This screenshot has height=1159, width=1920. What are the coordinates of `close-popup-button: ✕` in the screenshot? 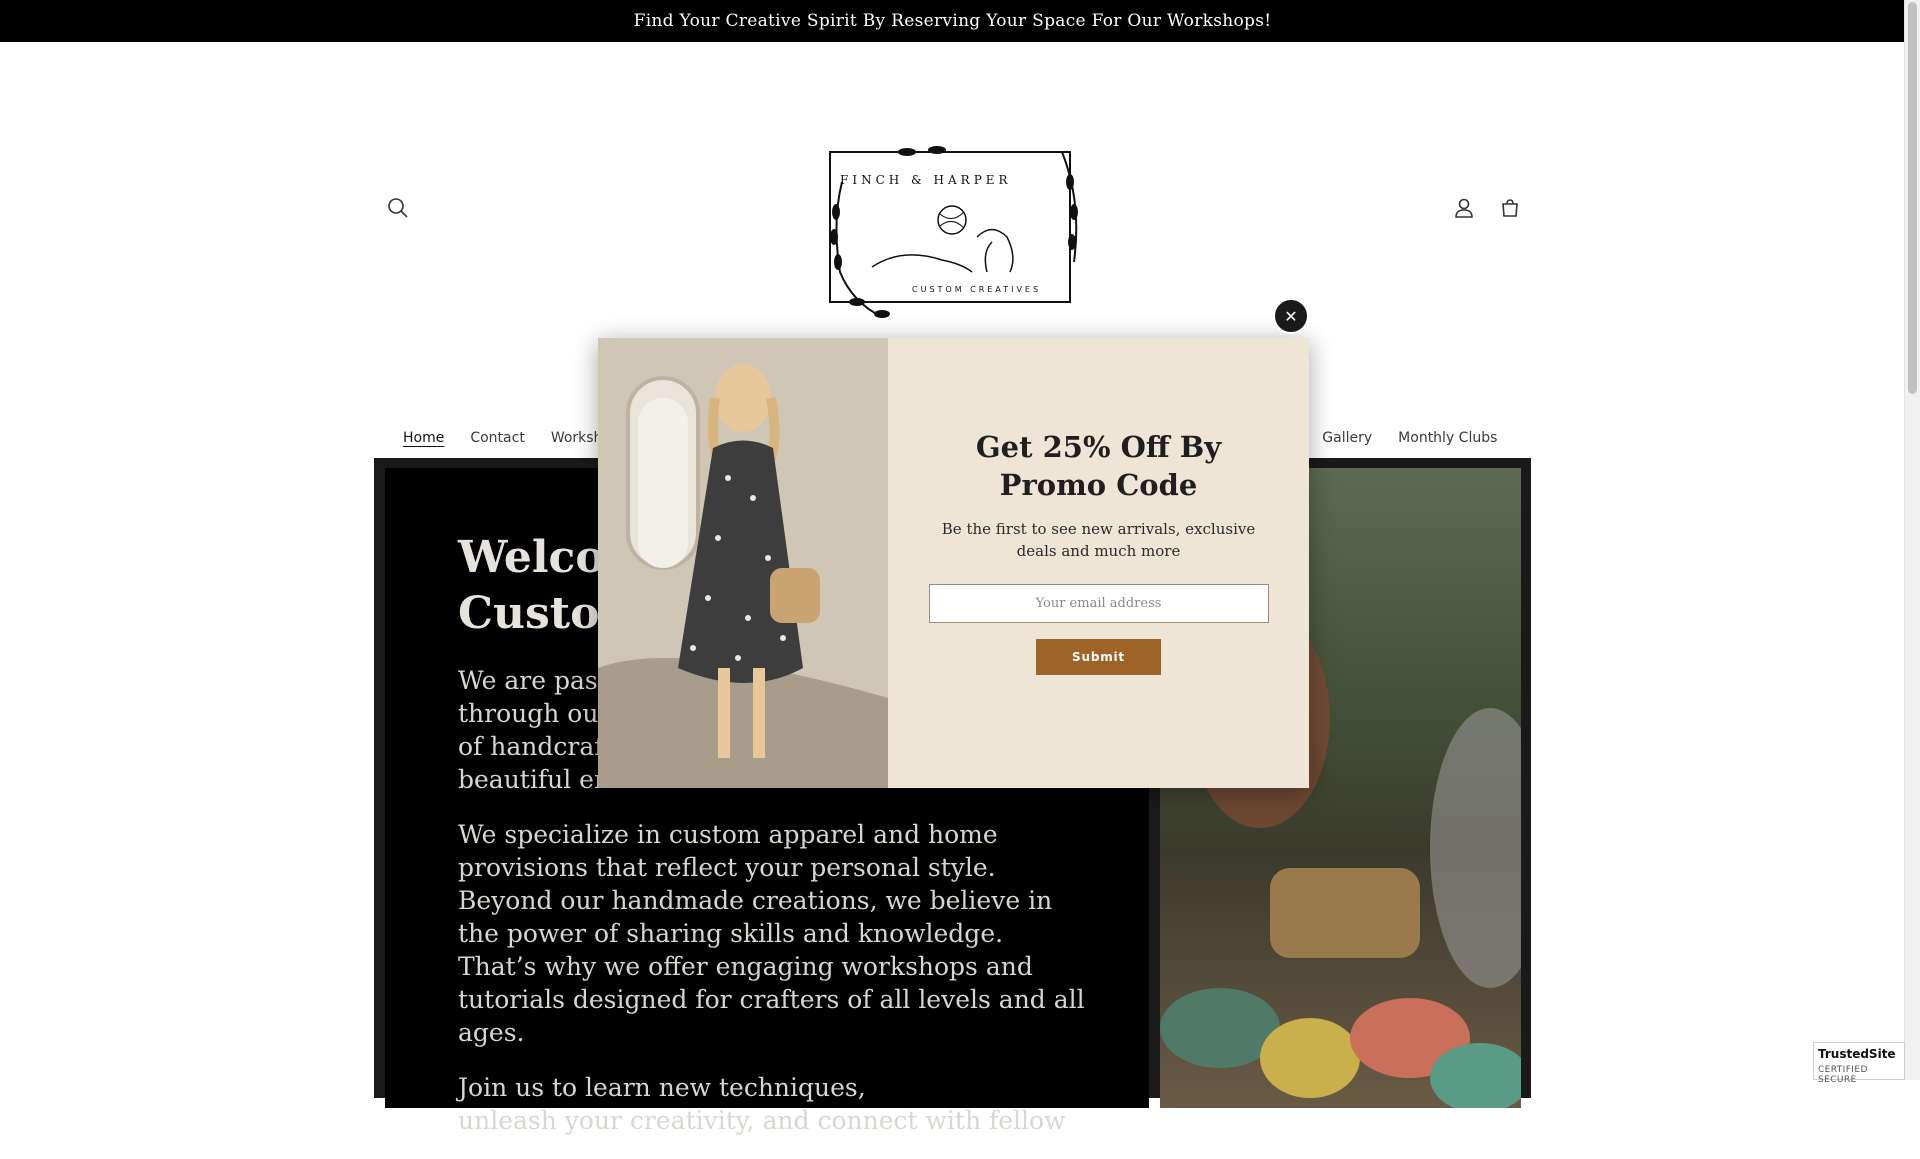 It's located at (1291, 316).